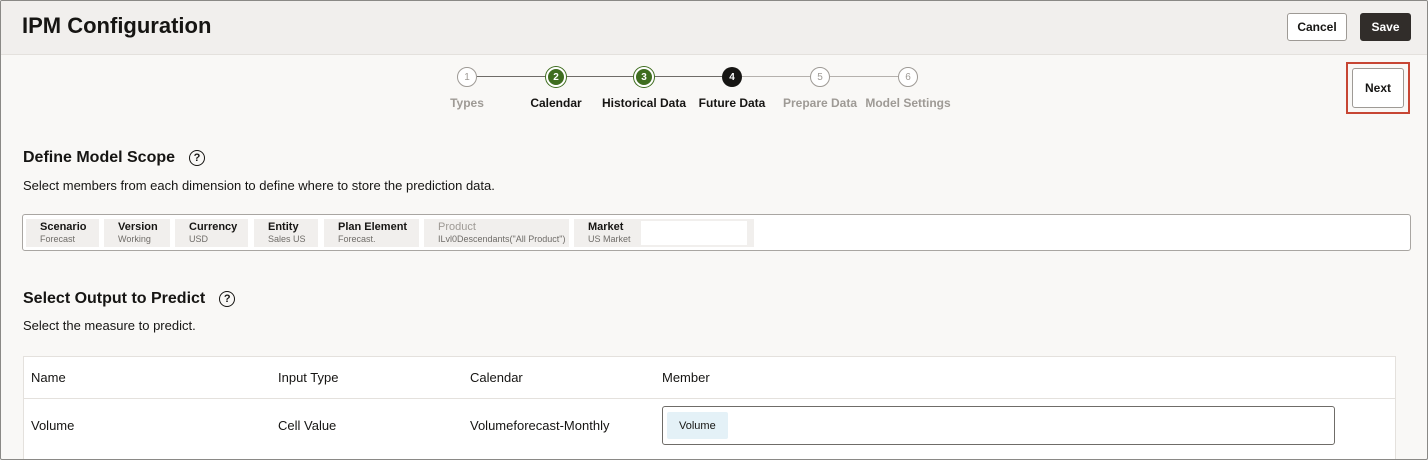 The height and width of the screenshot is (460, 1428). Describe the element at coordinates (732, 103) in the screenshot. I see `step-label: Future Data` at that location.